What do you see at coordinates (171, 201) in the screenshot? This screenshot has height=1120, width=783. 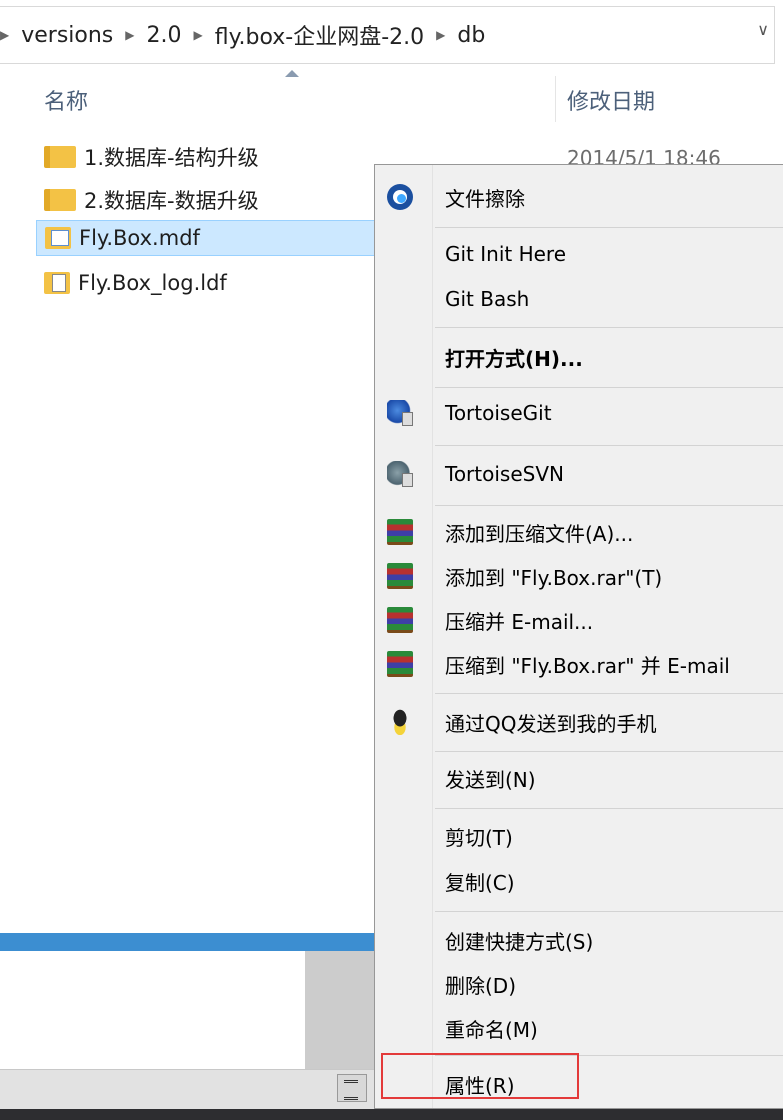 I see `file-name: 2.数据库-数据升级` at bounding box center [171, 201].